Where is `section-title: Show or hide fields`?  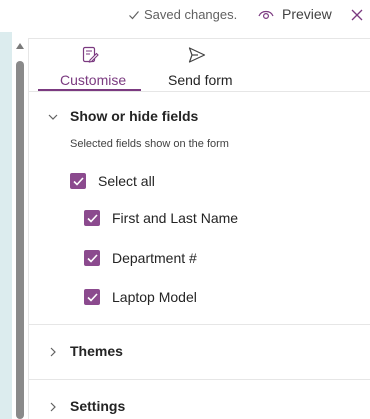
section-title: Show or hide fields is located at coordinates (134, 116).